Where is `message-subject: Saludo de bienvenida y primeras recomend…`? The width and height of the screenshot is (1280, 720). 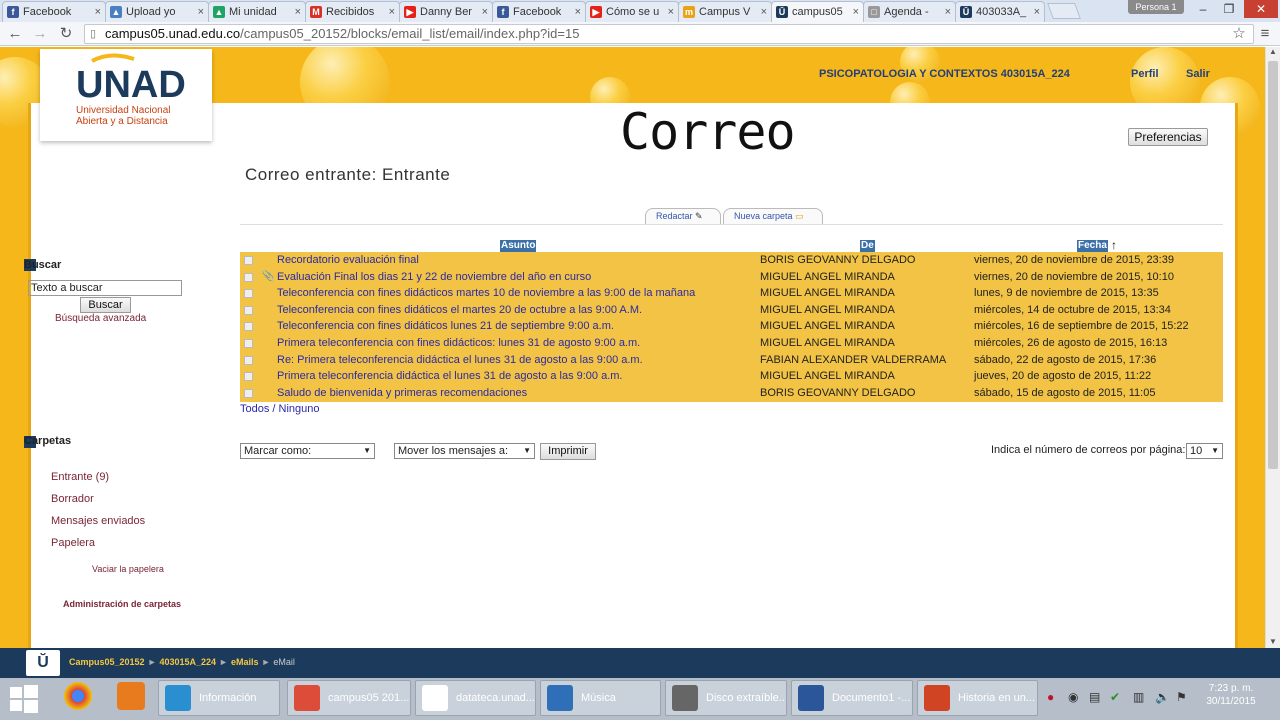
message-subject: Saludo de bienvenida y primeras recomend… is located at coordinates (402, 393).